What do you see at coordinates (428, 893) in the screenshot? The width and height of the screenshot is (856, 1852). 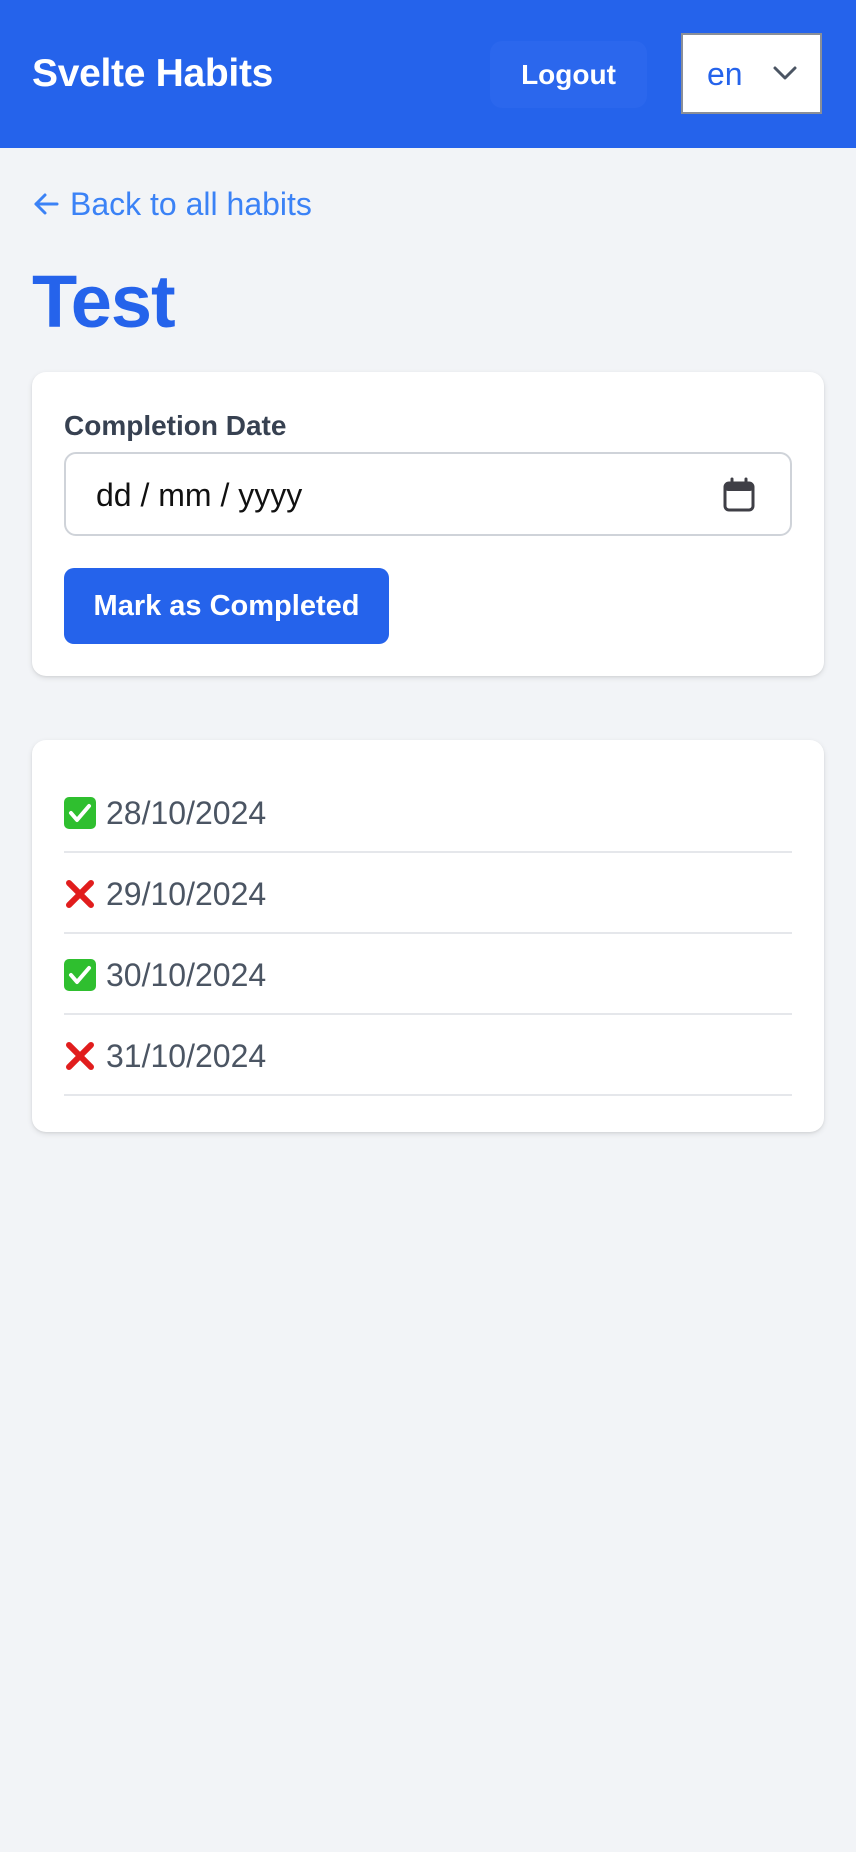 I see `list-item: 29/10/2024` at bounding box center [428, 893].